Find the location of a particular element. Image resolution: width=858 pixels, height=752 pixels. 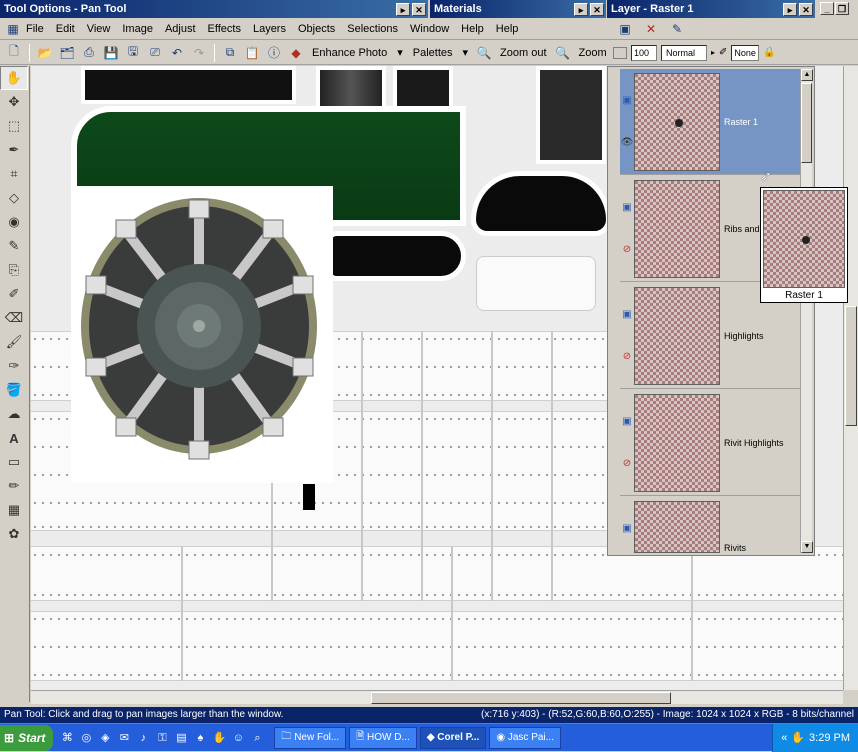

palettes-menu: Palettes is located at coordinates (433, 53).